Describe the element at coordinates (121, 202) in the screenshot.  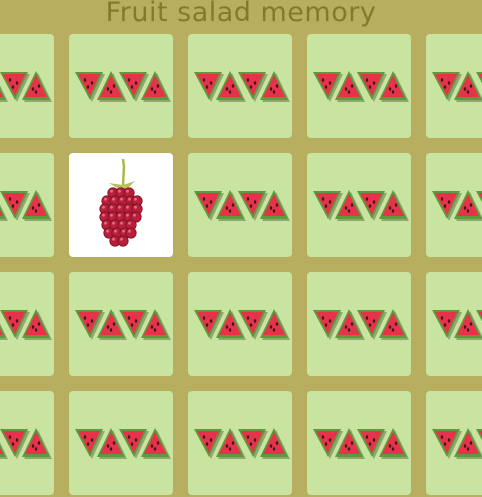
I see `raspberry-icon` at that location.